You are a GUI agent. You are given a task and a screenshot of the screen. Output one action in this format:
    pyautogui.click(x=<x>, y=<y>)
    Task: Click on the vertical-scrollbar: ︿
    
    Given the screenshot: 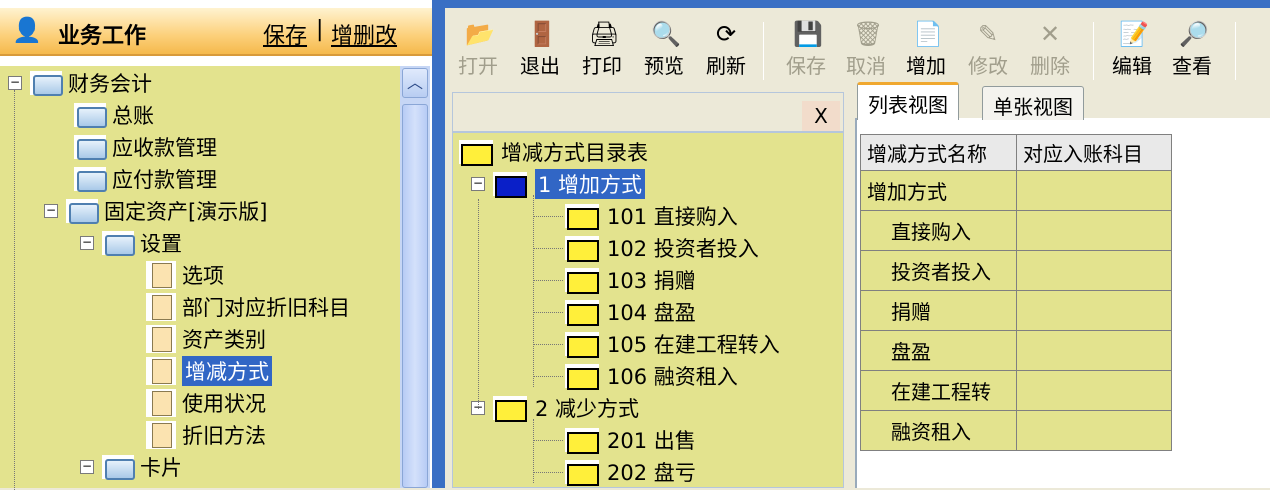 What is the action you would take?
    pyautogui.click(x=415, y=277)
    